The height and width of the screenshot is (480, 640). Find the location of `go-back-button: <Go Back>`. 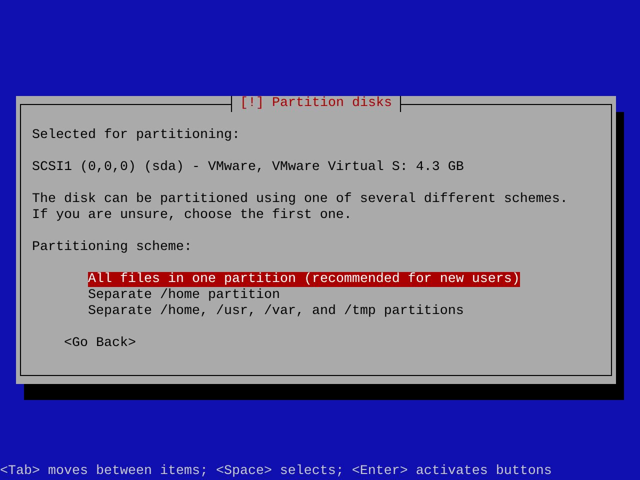

go-back-button: <Go Back> is located at coordinates (100, 344).